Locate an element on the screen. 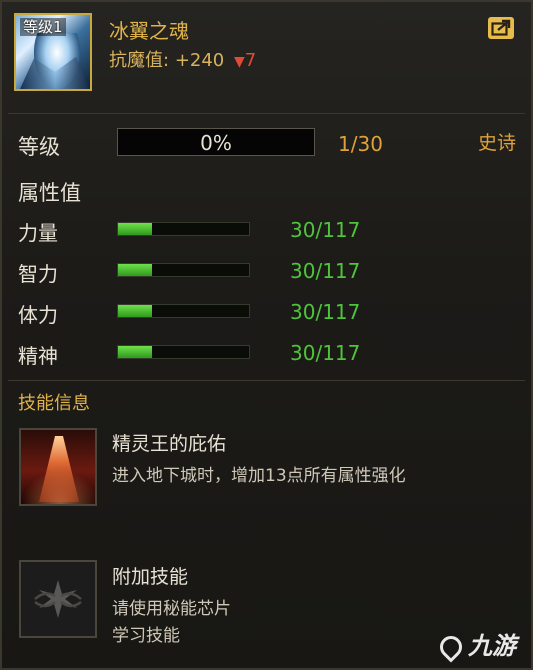  stat-label-spirit: 精神 is located at coordinates (38, 356).